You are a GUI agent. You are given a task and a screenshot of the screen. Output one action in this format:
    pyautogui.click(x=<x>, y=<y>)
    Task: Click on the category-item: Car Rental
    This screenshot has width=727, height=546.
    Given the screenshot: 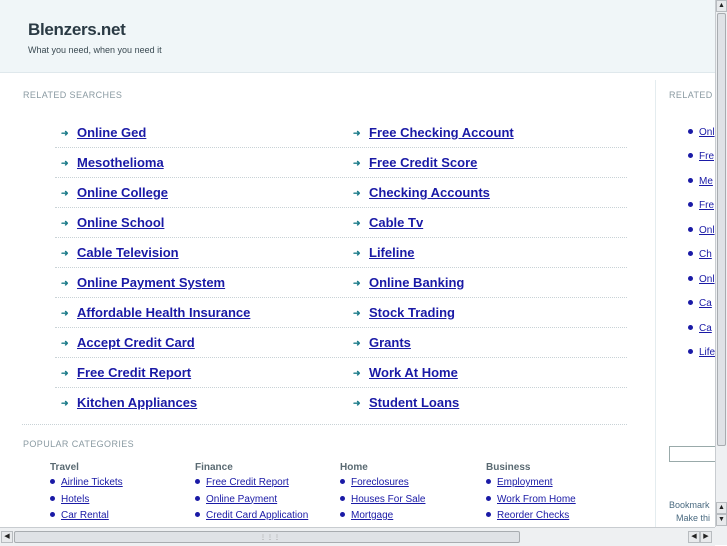 What is the action you would take?
    pyautogui.click(x=117, y=518)
    